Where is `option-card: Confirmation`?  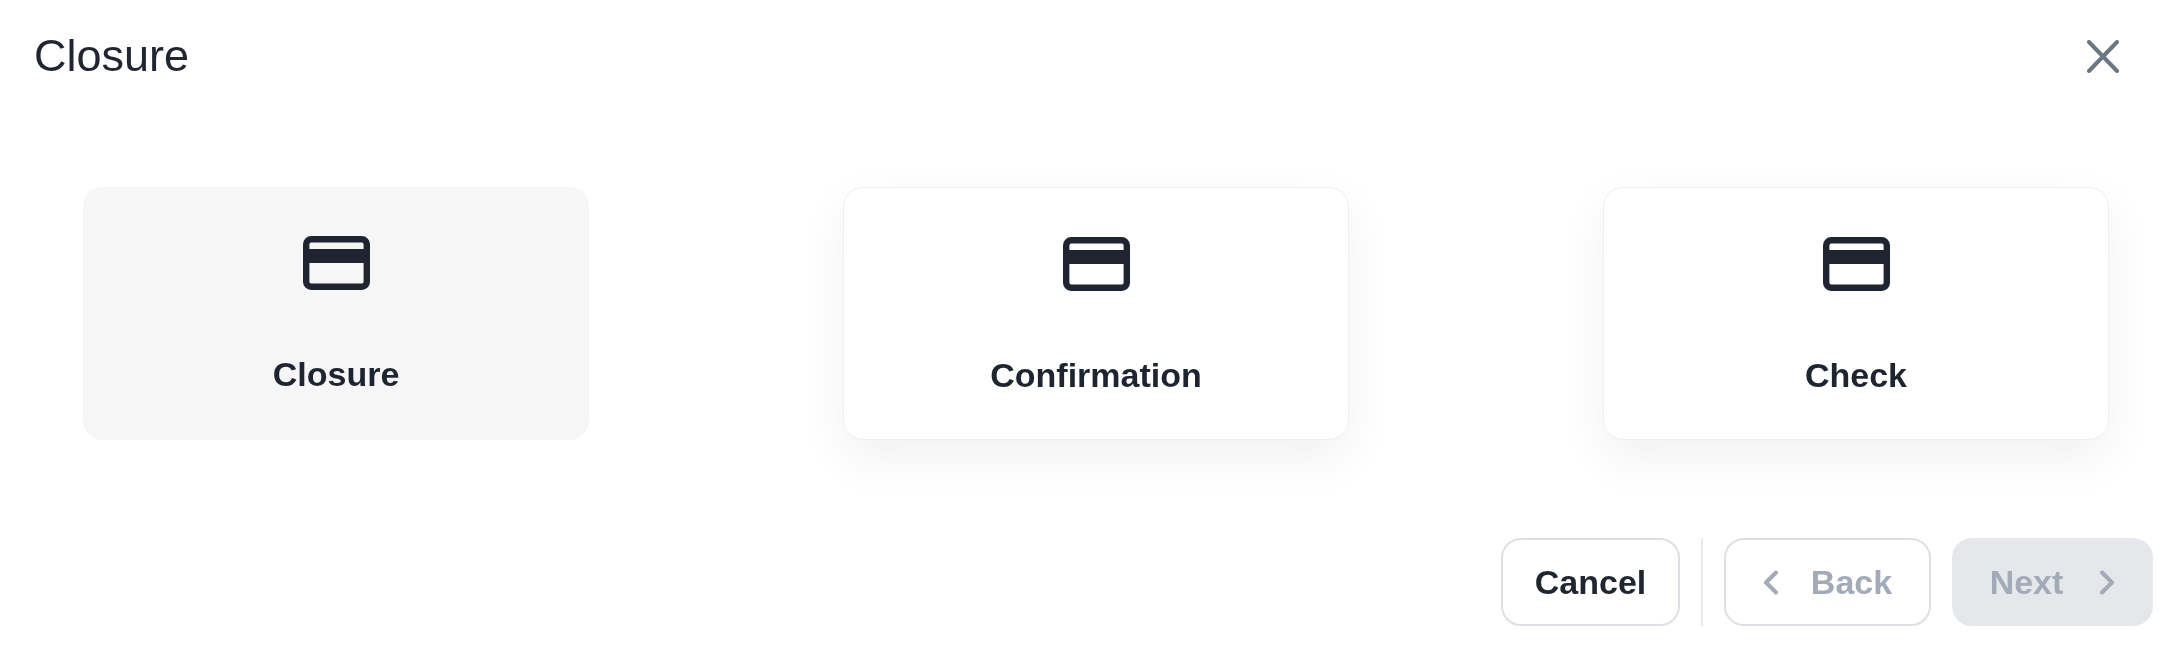
option-card: Confirmation is located at coordinates (1096, 313).